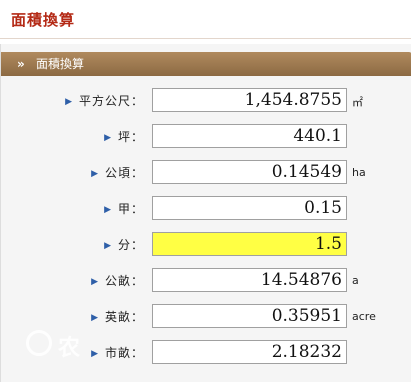 This screenshot has width=411, height=382. I want to click on unit-label: ▶ 英畝：, so click(117, 316).